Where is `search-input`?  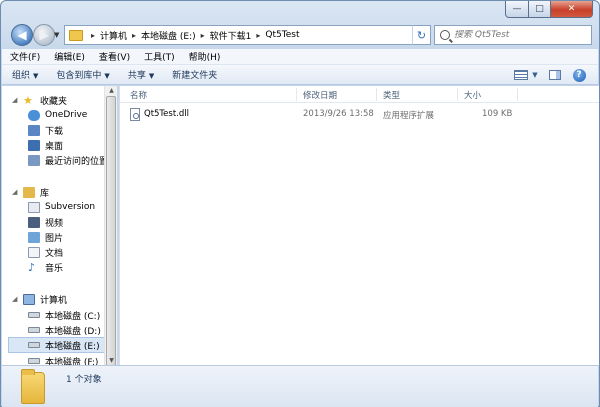
search-input is located at coordinates (519, 35).